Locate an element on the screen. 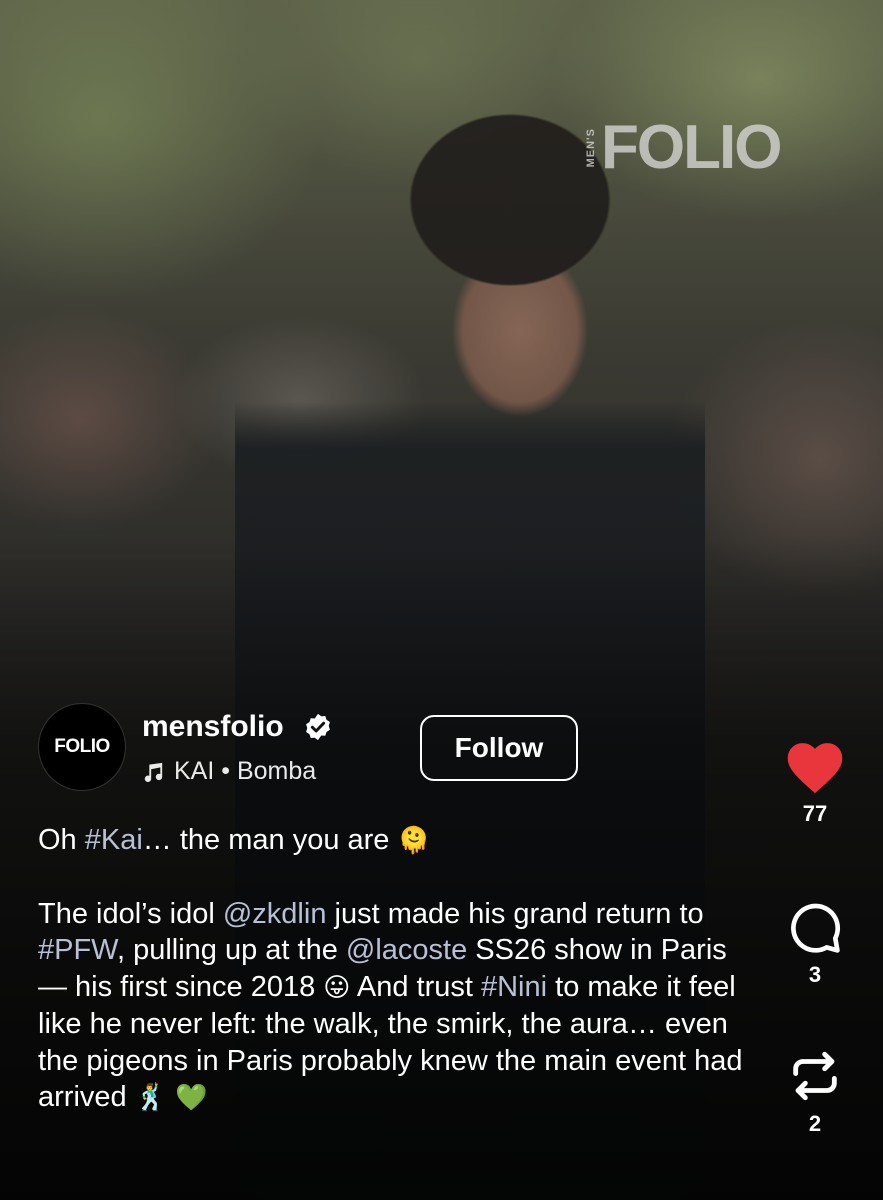 The height and width of the screenshot is (1200, 883). caption-text: And trust is located at coordinates (415, 986).